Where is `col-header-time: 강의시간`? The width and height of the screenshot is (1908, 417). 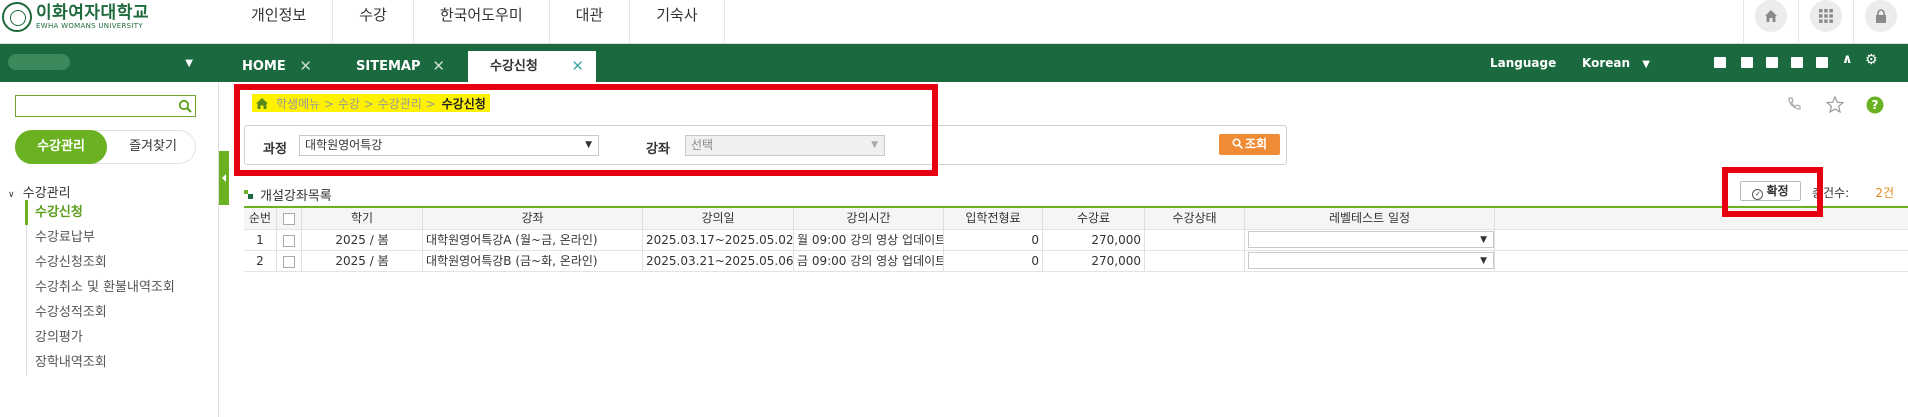
col-header-time: 강의시간 is located at coordinates (869, 218).